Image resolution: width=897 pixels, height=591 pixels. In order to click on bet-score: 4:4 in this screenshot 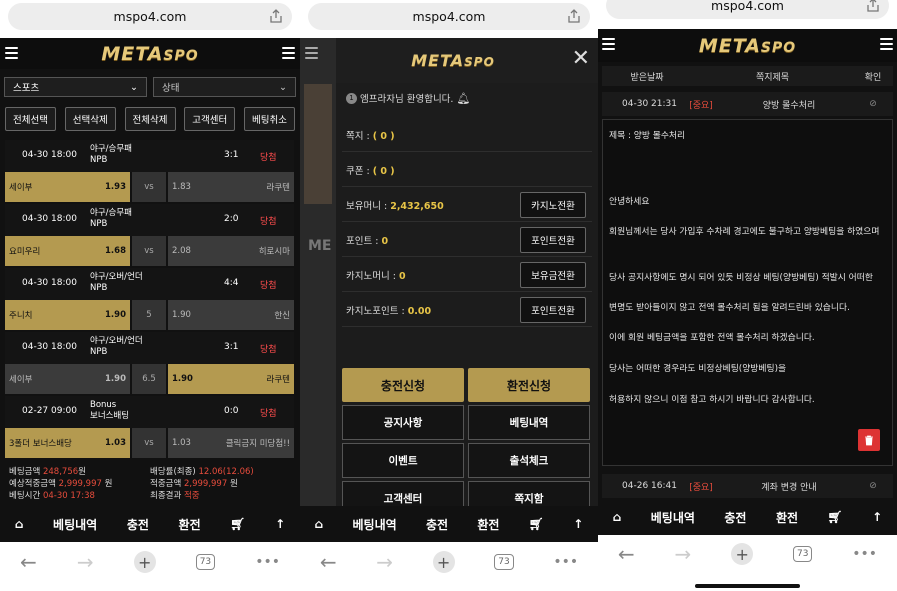, I will do `click(231, 283)`.